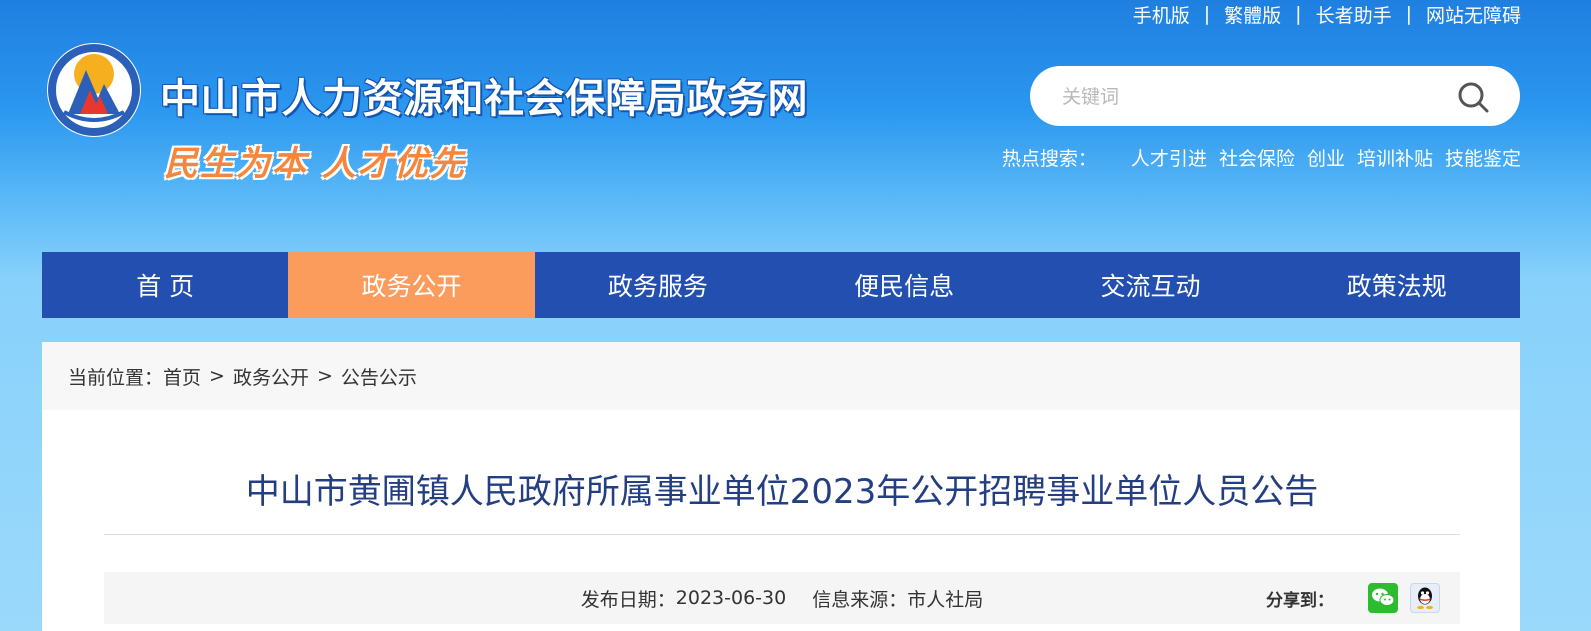 This screenshot has height=631, width=1591. Describe the element at coordinates (484, 99) in the screenshot. I see `site-title: 中山市人力资源和社会保障局政务网` at that location.